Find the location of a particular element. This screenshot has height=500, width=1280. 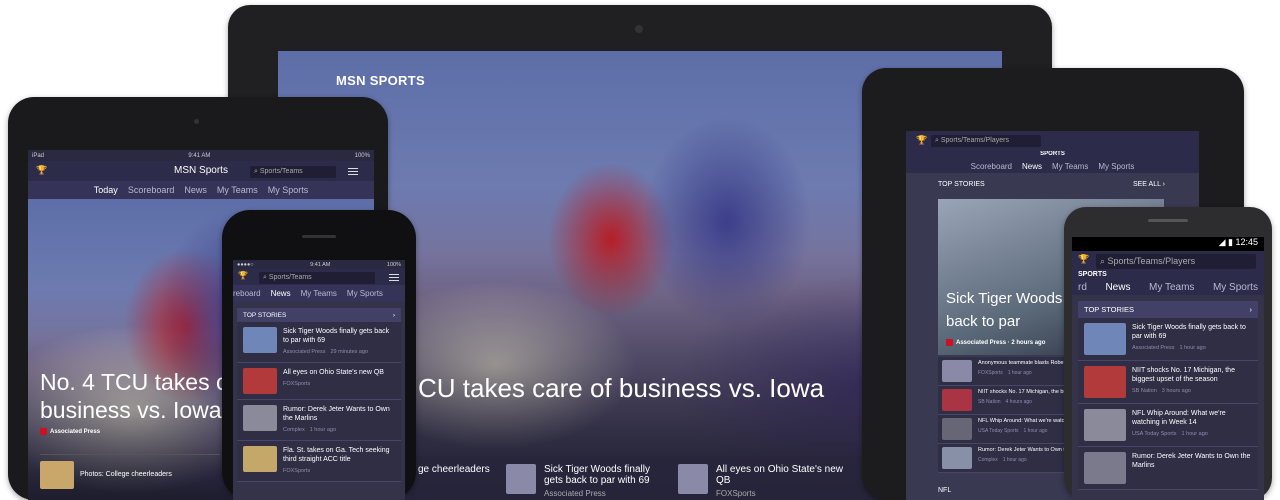

strip-item: ge cheerleaders is located at coordinates (454, 469).